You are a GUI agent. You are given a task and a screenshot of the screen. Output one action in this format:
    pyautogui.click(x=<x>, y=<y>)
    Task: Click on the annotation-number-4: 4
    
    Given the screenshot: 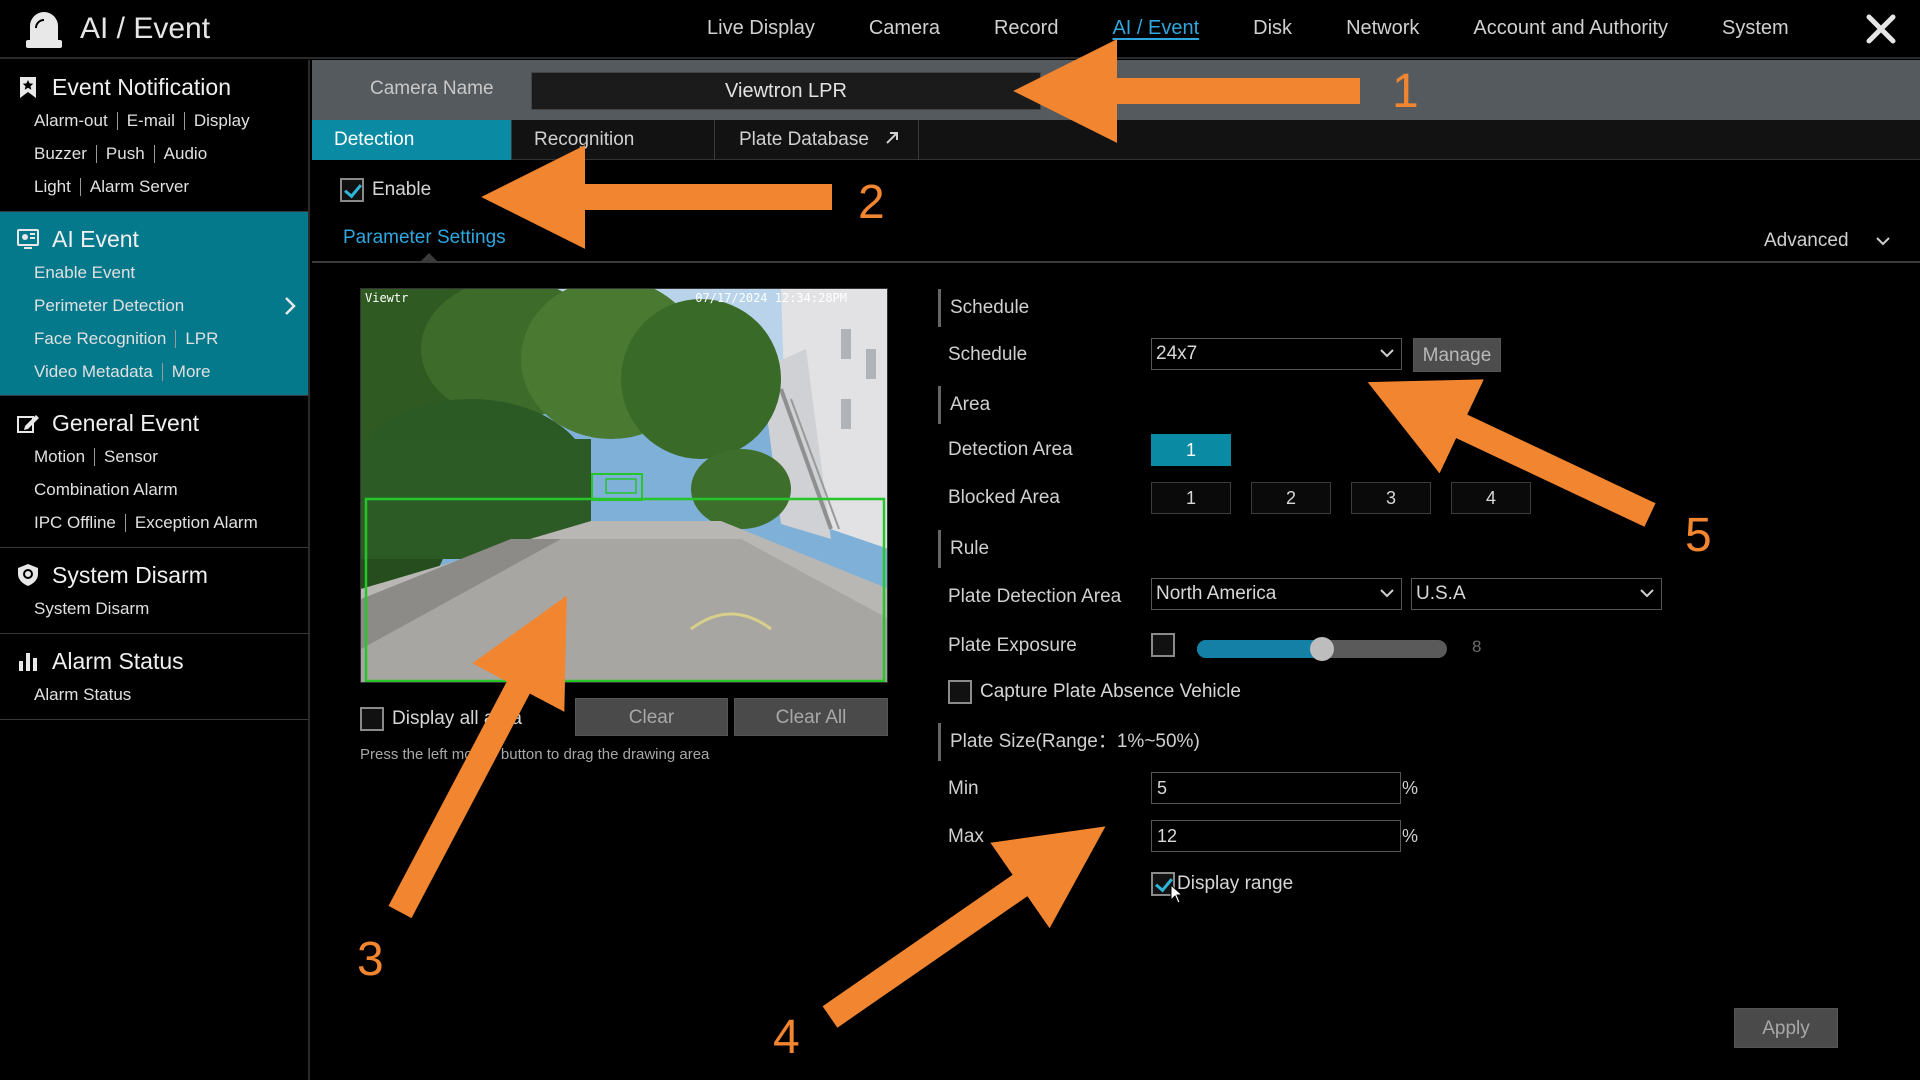 What is the action you would take?
    pyautogui.click(x=786, y=1037)
    